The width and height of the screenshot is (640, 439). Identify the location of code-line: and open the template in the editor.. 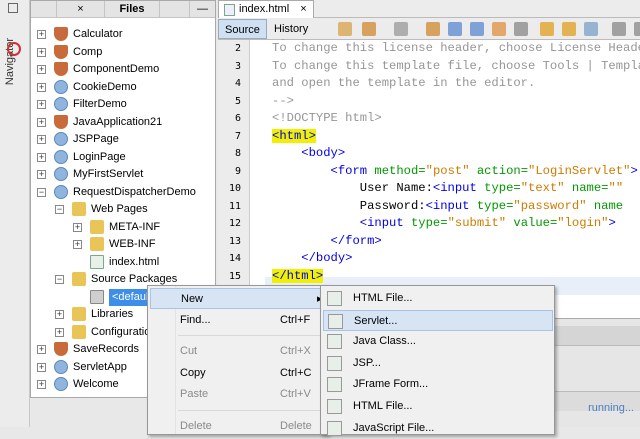
(403, 83).